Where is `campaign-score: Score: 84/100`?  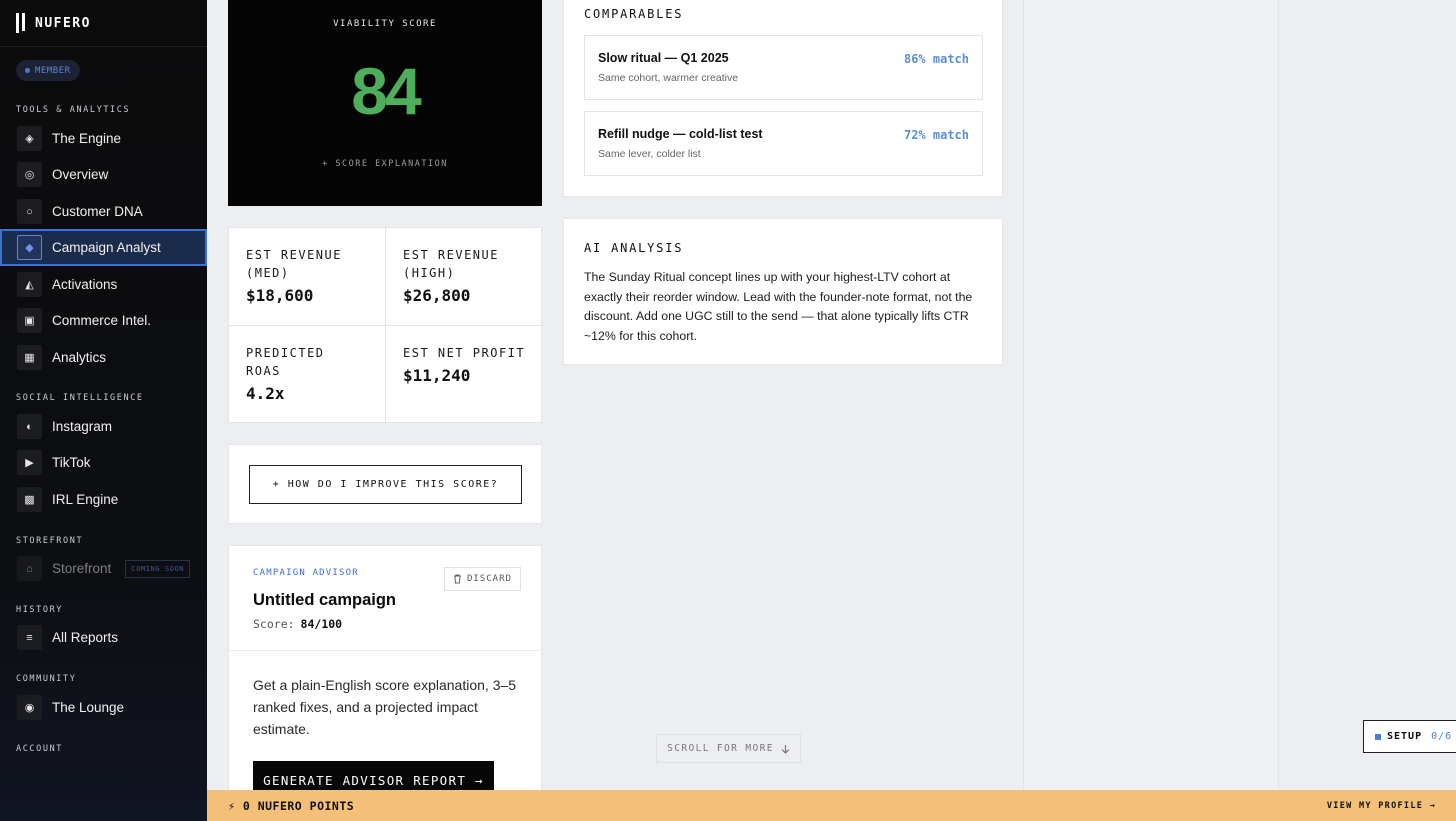 campaign-score: Score: 84/100 is located at coordinates (297, 624).